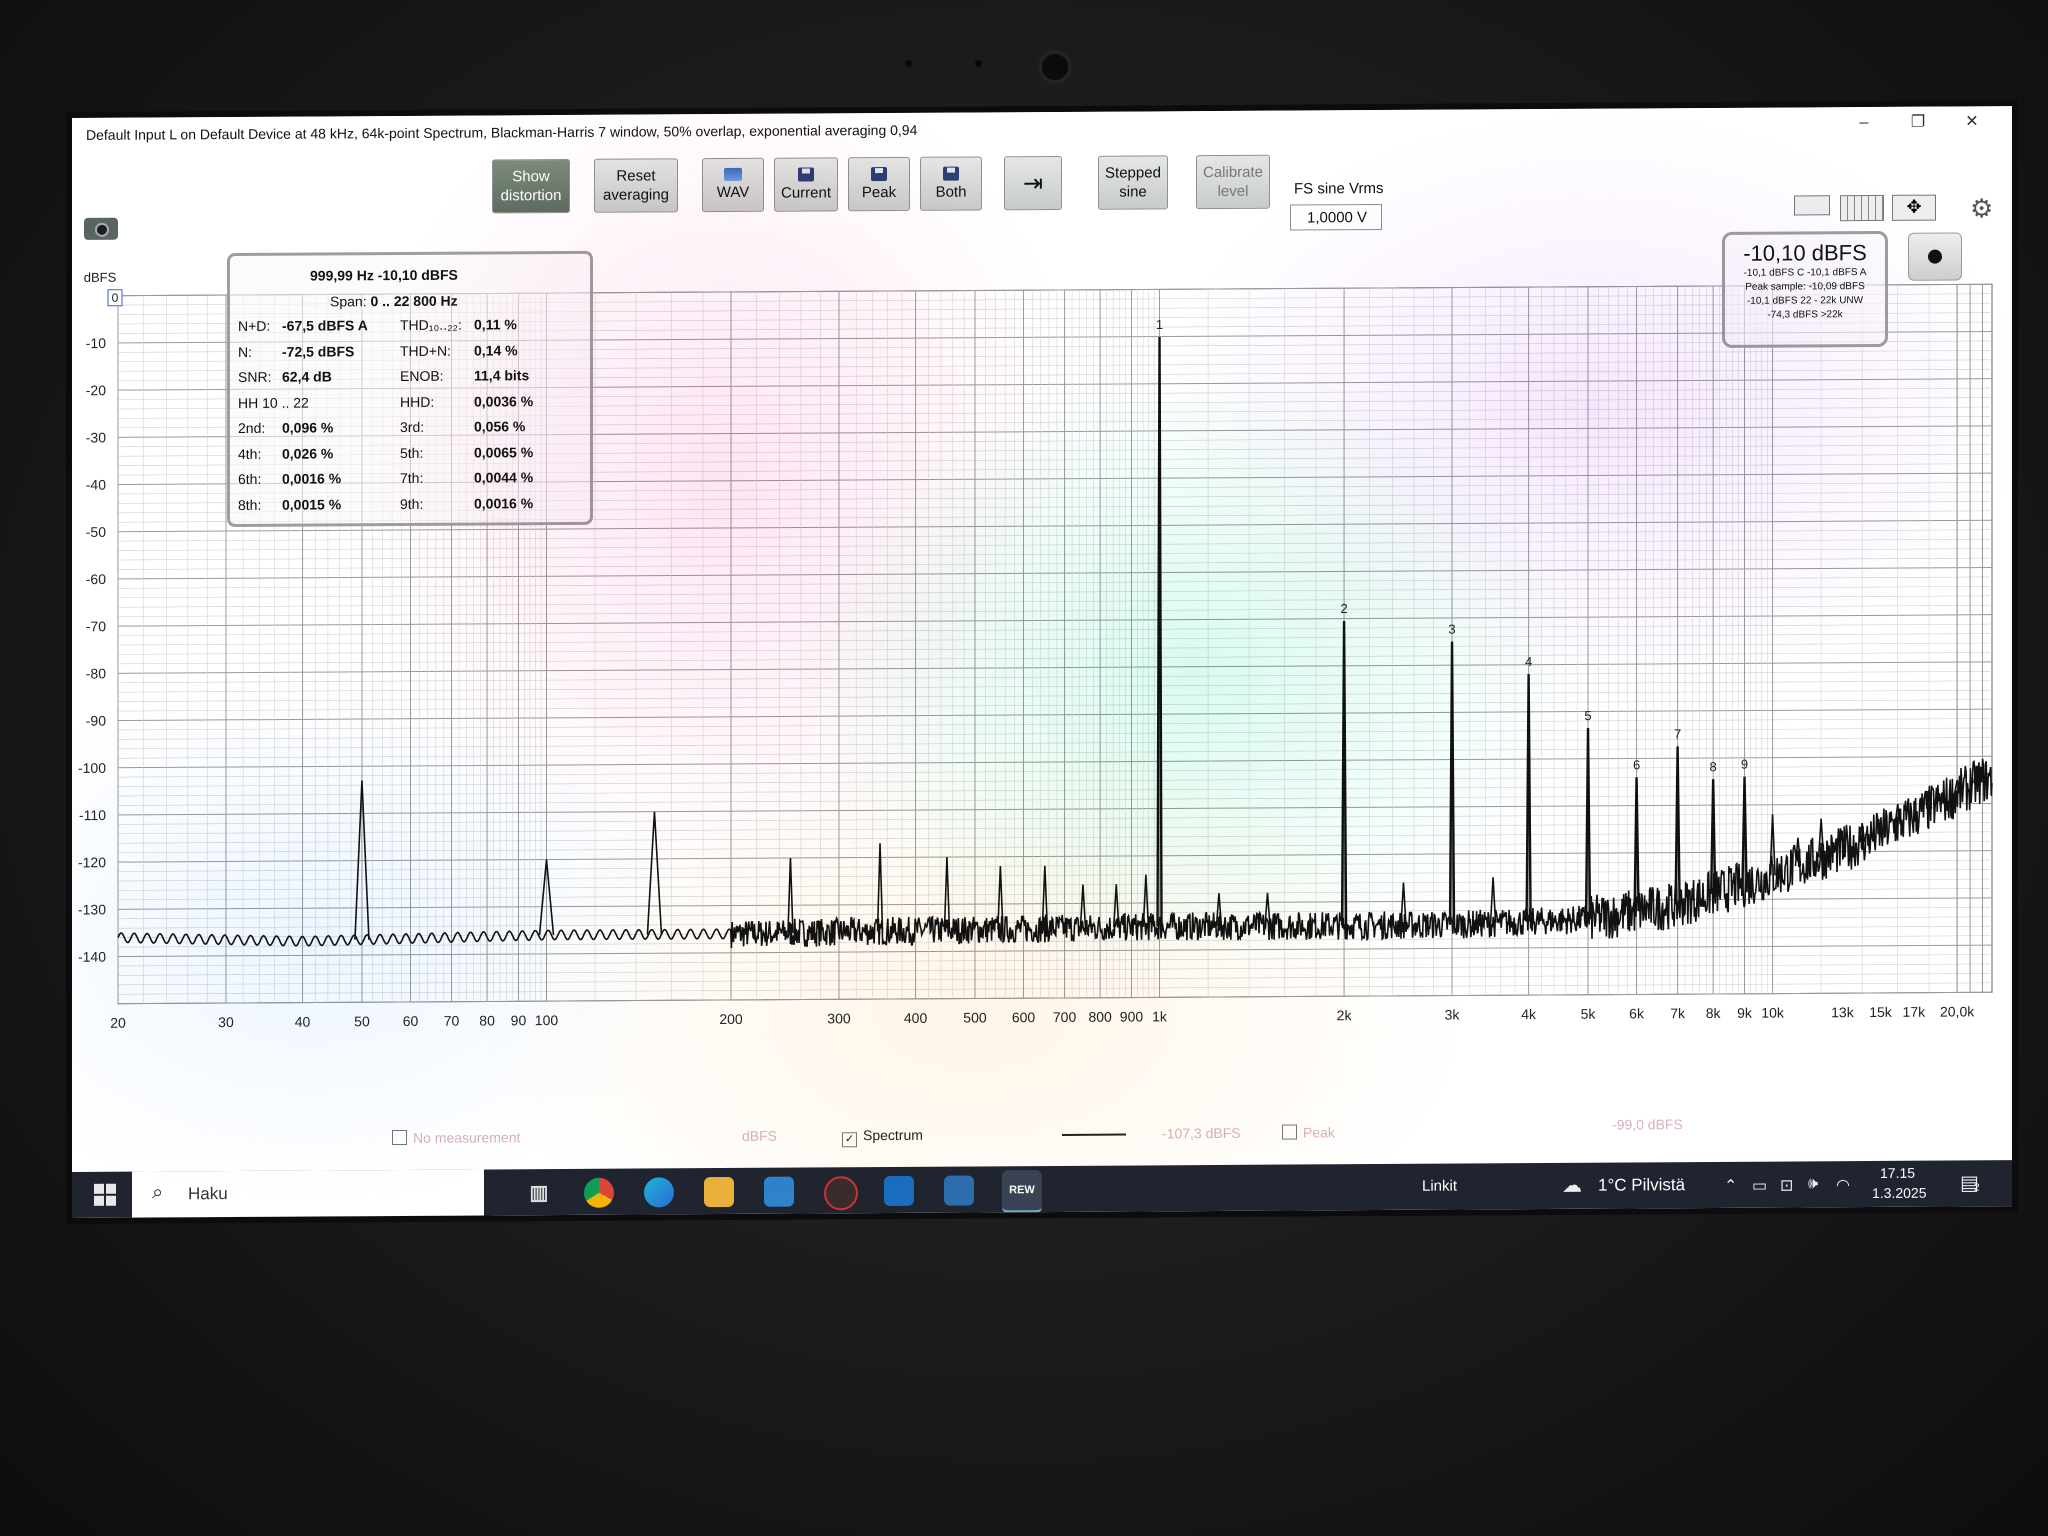 This screenshot has height=1536, width=2048. Describe the element at coordinates (307, 376) in the screenshot. I see `left-metric-value: 62,4 dB` at that location.